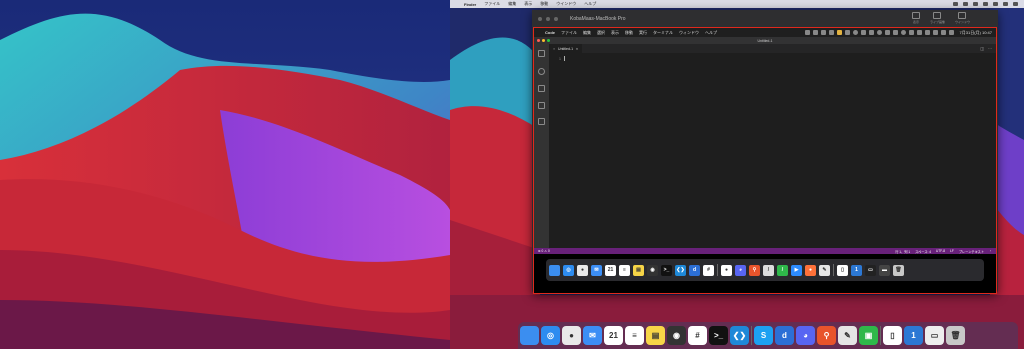  What do you see at coordinates (796, 270) in the screenshot?
I see `dock-zoom-icon: ▶` at bounding box center [796, 270].